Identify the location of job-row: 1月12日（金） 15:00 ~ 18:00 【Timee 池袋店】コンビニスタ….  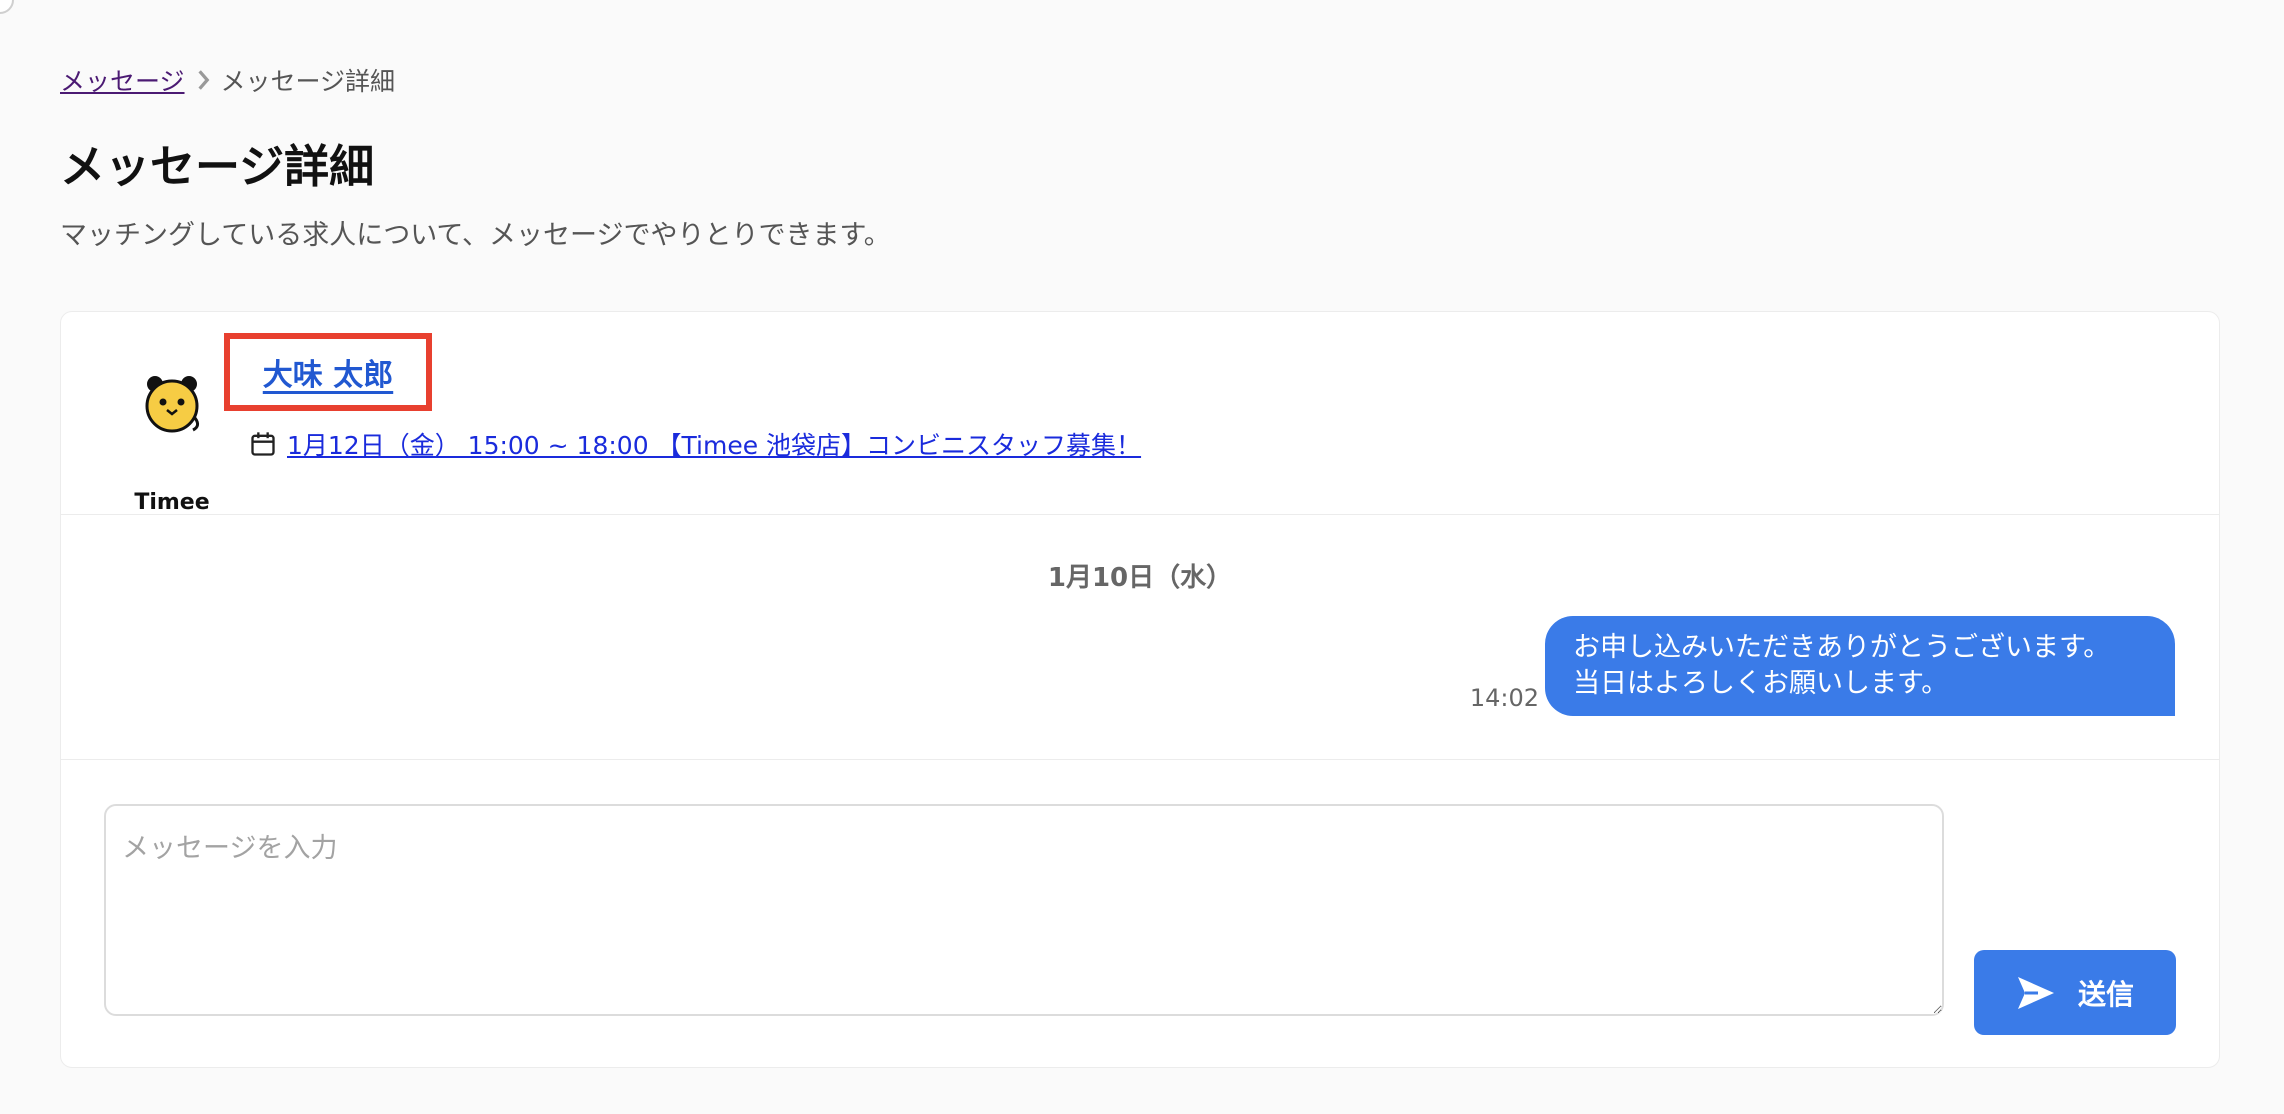
(695, 444).